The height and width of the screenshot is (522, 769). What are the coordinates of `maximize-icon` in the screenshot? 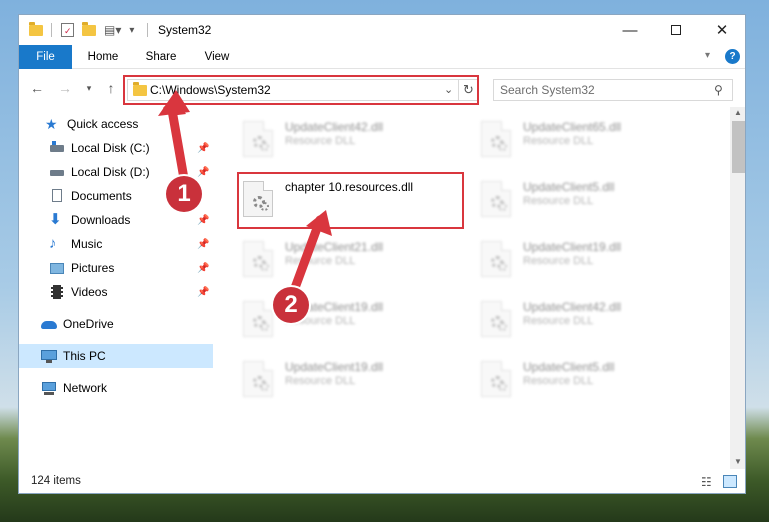 It's located at (676, 30).